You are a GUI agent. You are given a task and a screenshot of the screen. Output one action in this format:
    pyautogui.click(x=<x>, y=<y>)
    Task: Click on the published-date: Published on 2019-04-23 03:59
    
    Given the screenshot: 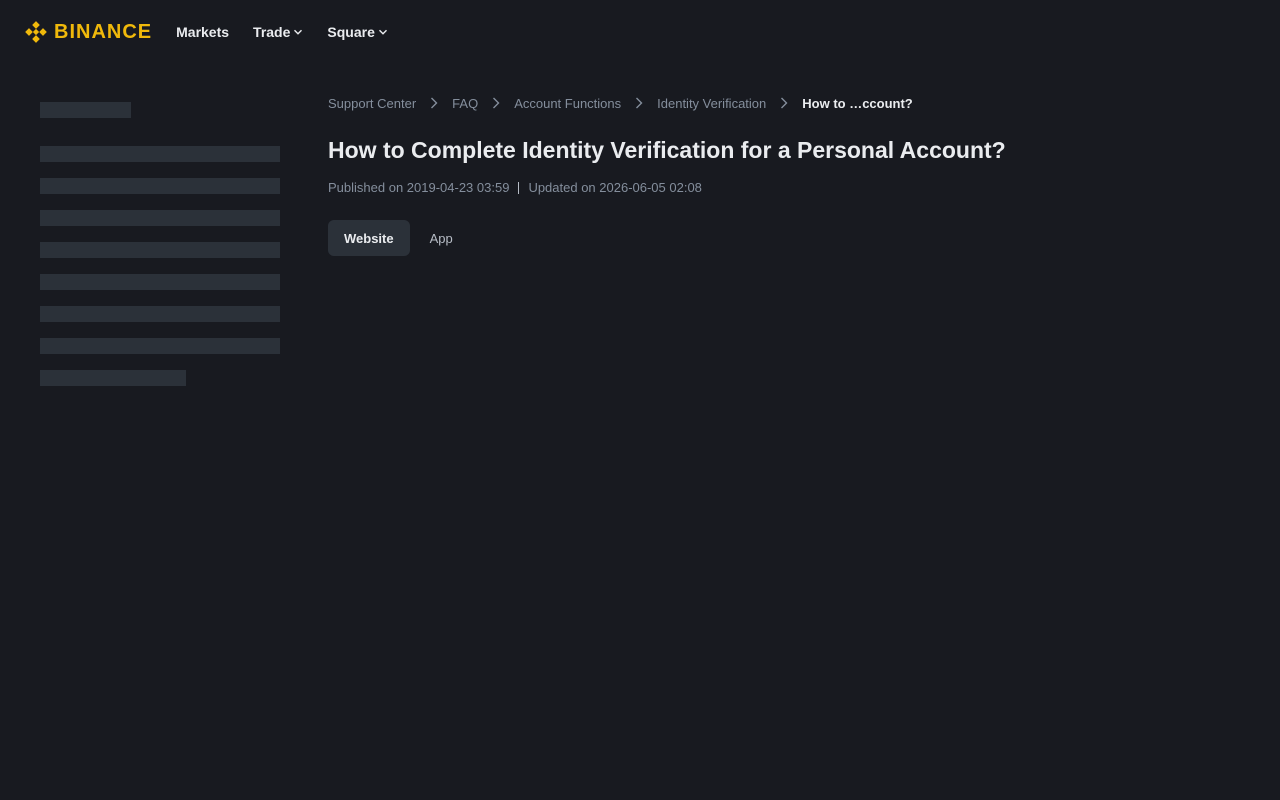 What is the action you would take?
    pyautogui.click(x=419, y=187)
    